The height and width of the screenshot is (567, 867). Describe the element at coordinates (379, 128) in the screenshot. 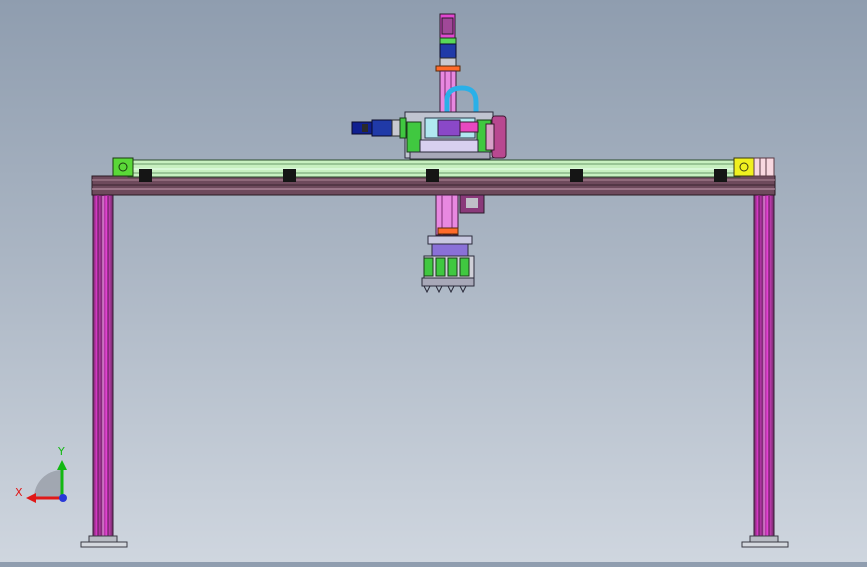

I see `x-axis-motor` at that location.